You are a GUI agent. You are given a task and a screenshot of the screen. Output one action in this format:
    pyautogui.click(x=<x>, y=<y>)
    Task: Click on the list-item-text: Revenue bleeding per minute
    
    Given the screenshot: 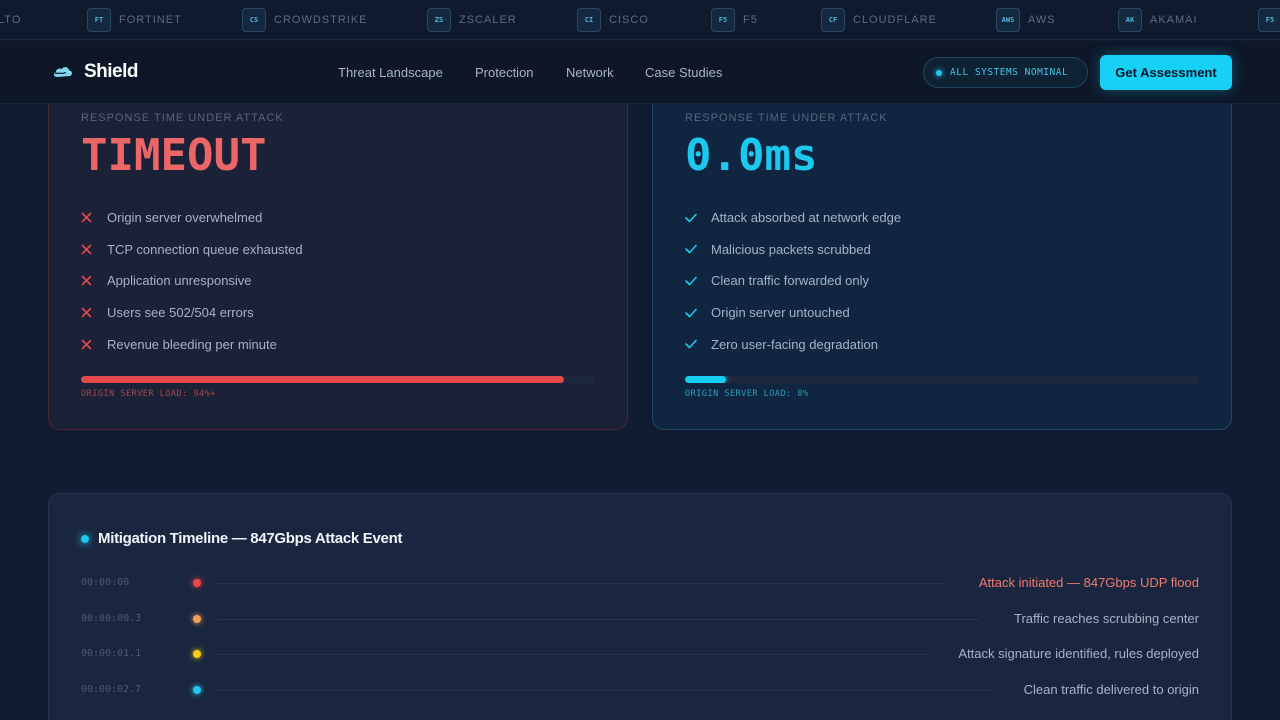 What is the action you would take?
    pyautogui.click(x=192, y=344)
    